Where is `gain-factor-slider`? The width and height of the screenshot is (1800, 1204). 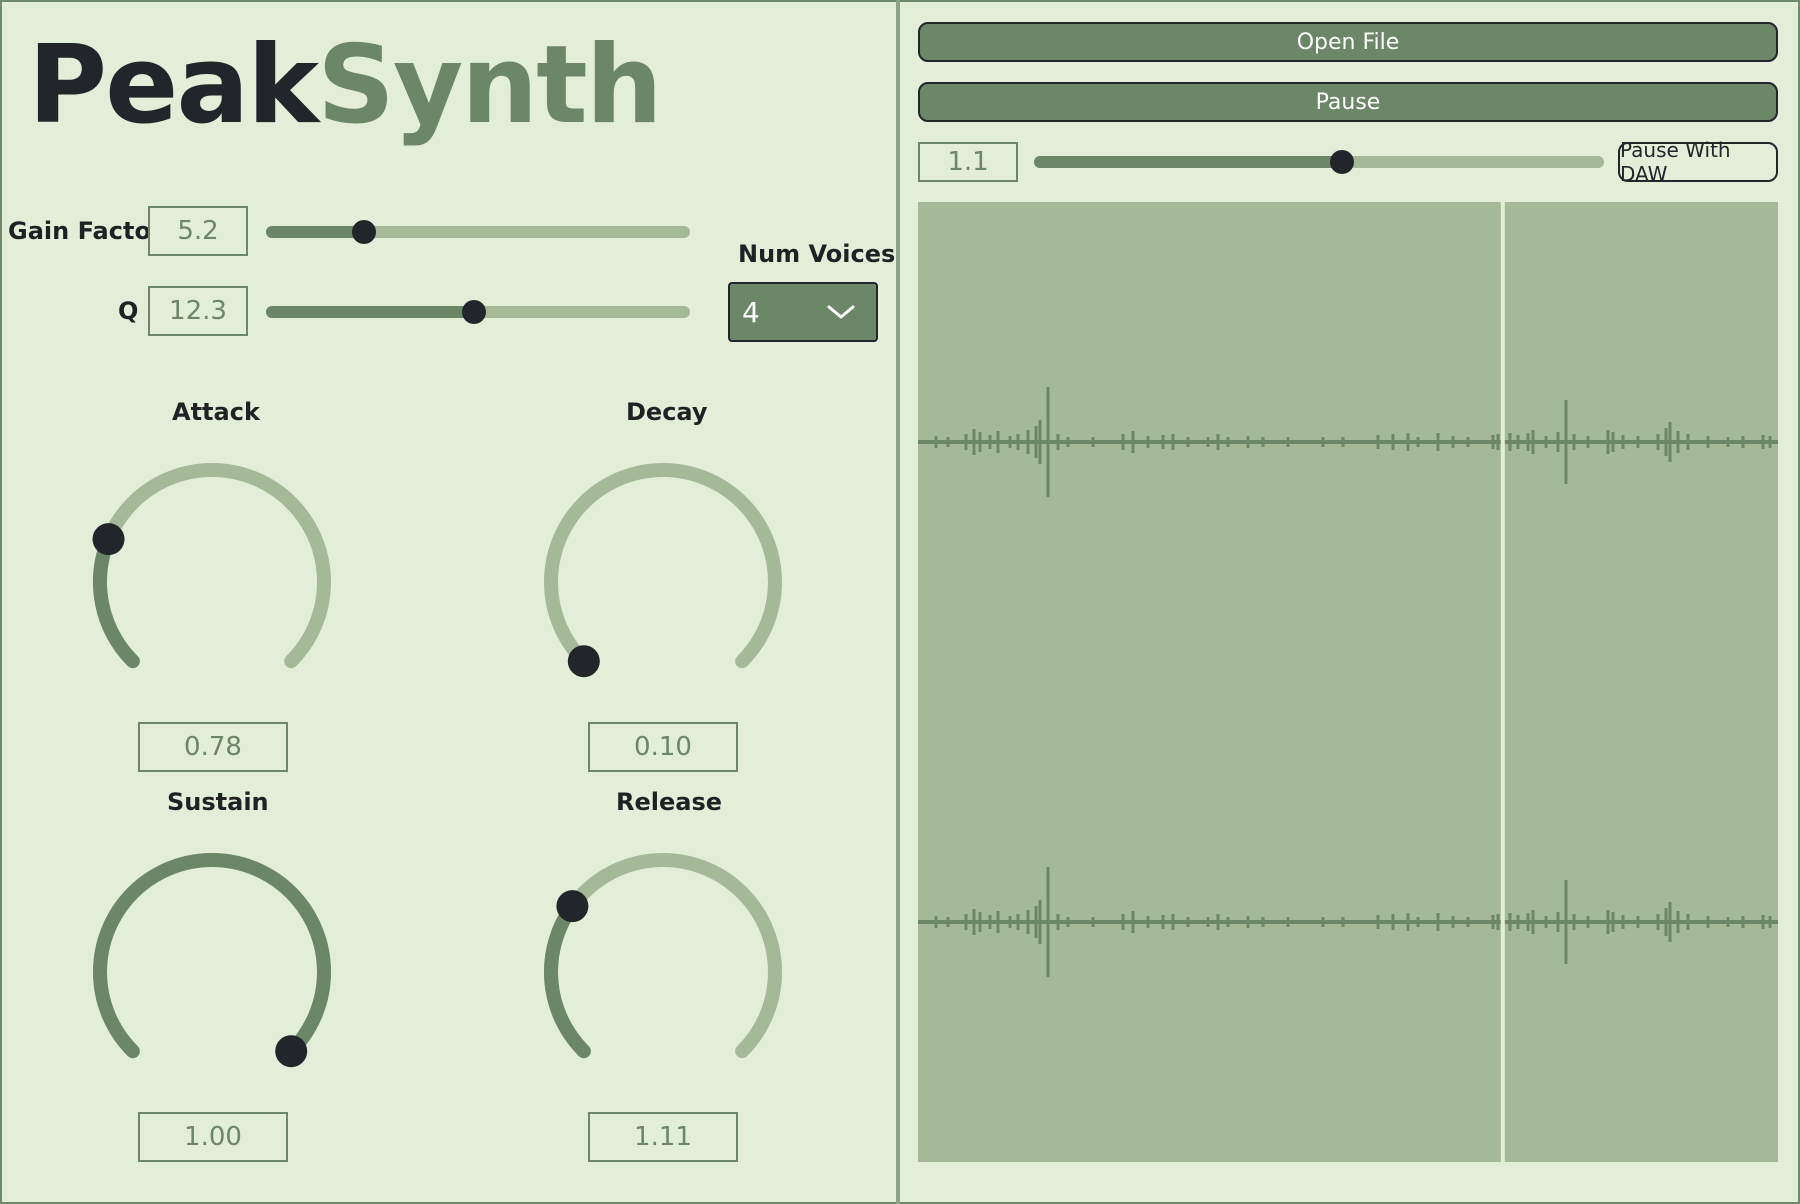 gain-factor-slider is located at coordinates (478, 232).